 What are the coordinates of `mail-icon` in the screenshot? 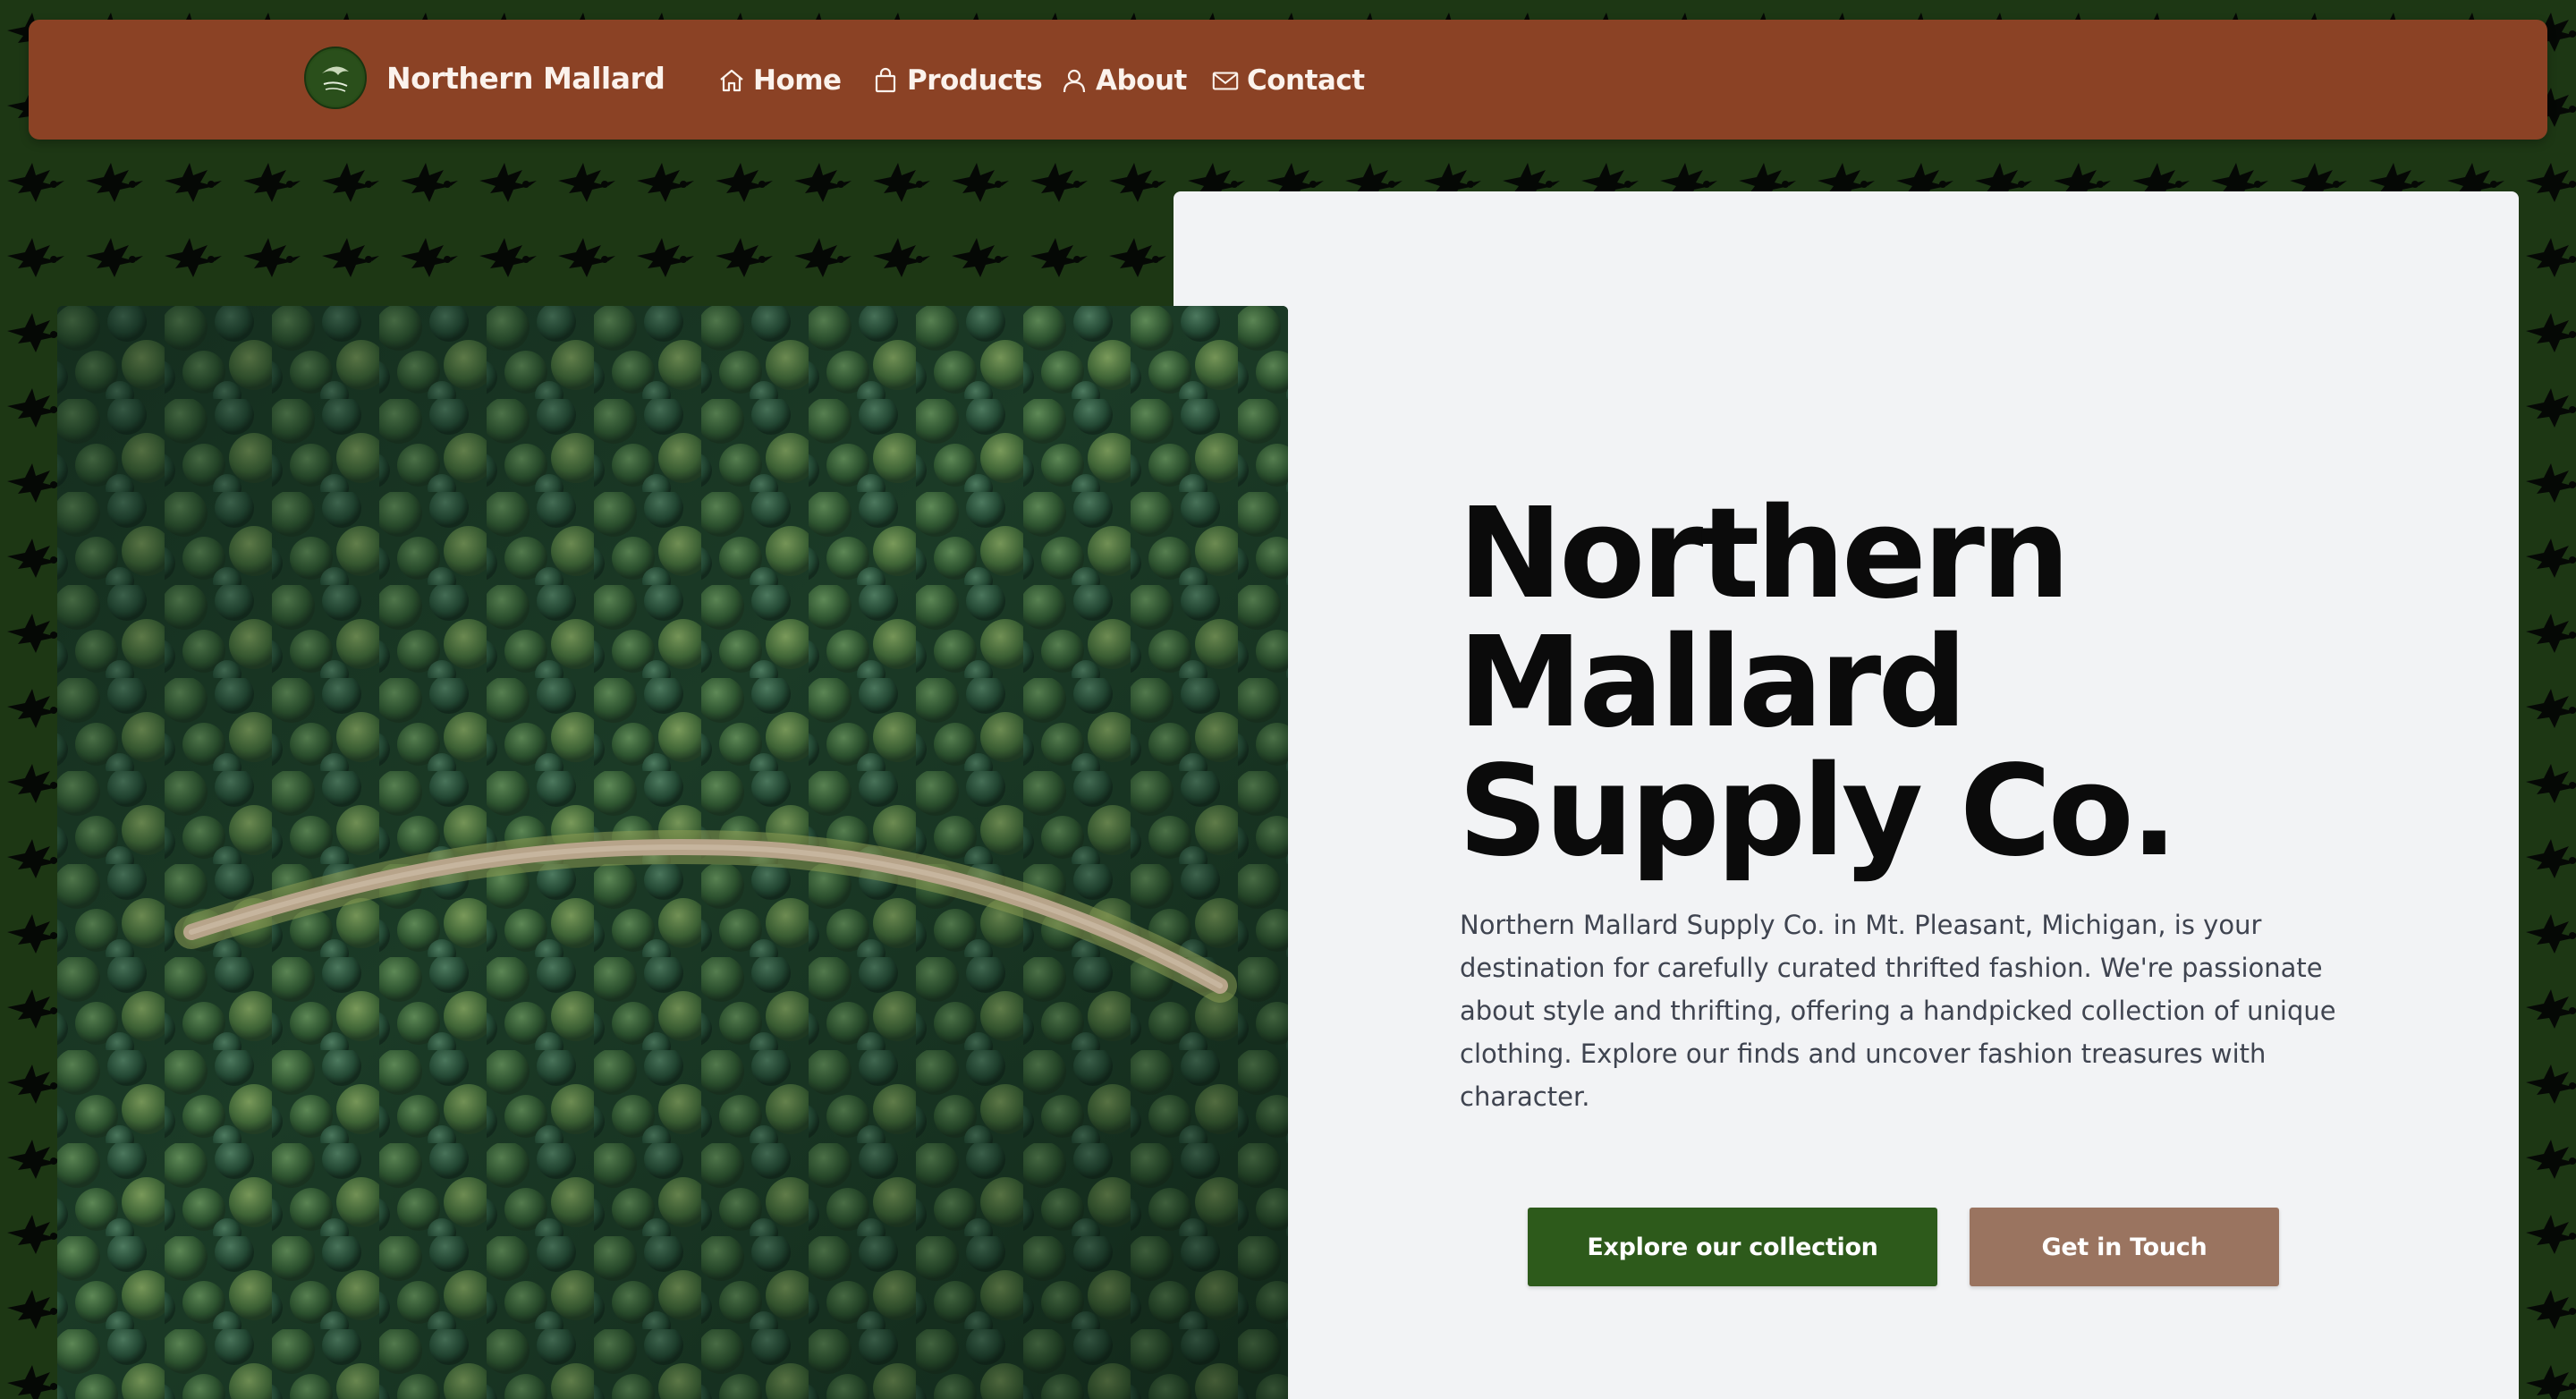 It's located at (1225, 80).